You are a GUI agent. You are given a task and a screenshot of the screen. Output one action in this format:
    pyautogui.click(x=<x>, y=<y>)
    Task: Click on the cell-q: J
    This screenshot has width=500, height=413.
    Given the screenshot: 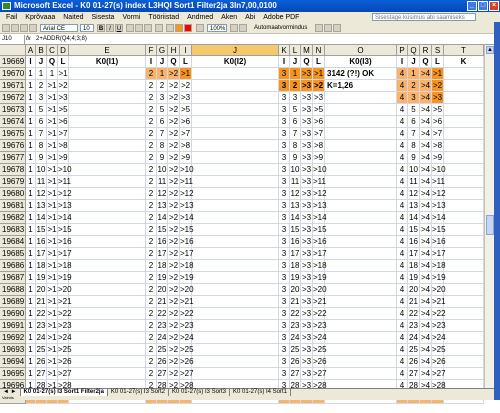 What is the action you would take?
    pyautogui.click(x=414, y=62)
    